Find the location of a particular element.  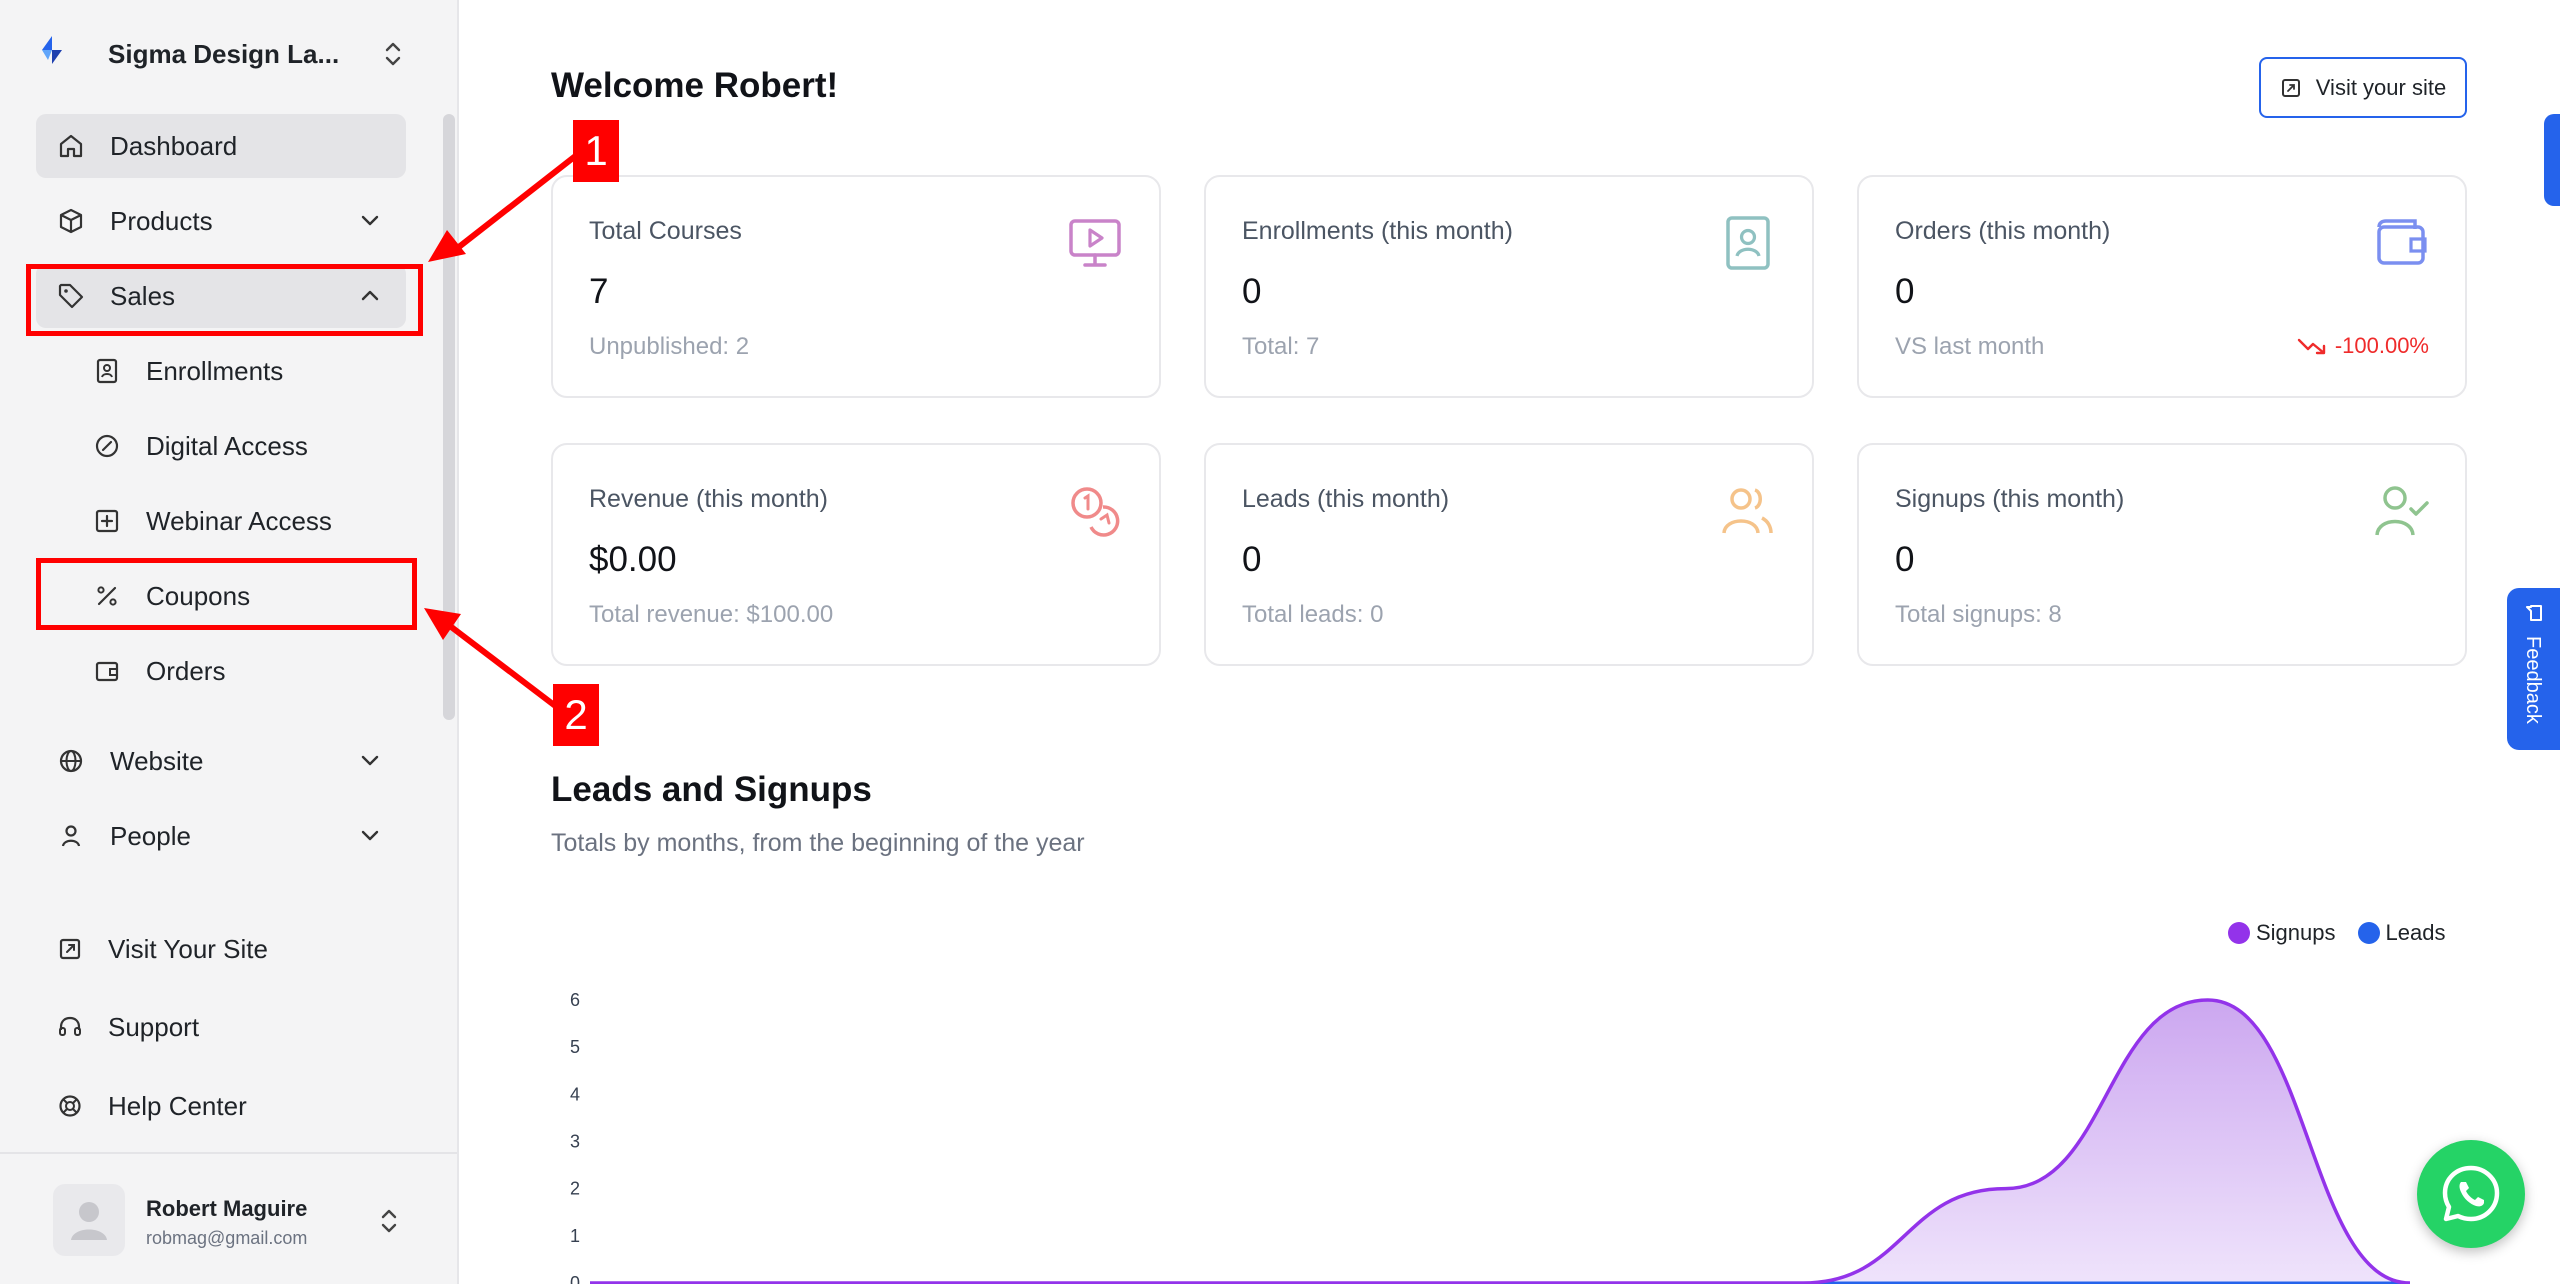

sidebar-item-label: Products is located at coordinates (161, 220).